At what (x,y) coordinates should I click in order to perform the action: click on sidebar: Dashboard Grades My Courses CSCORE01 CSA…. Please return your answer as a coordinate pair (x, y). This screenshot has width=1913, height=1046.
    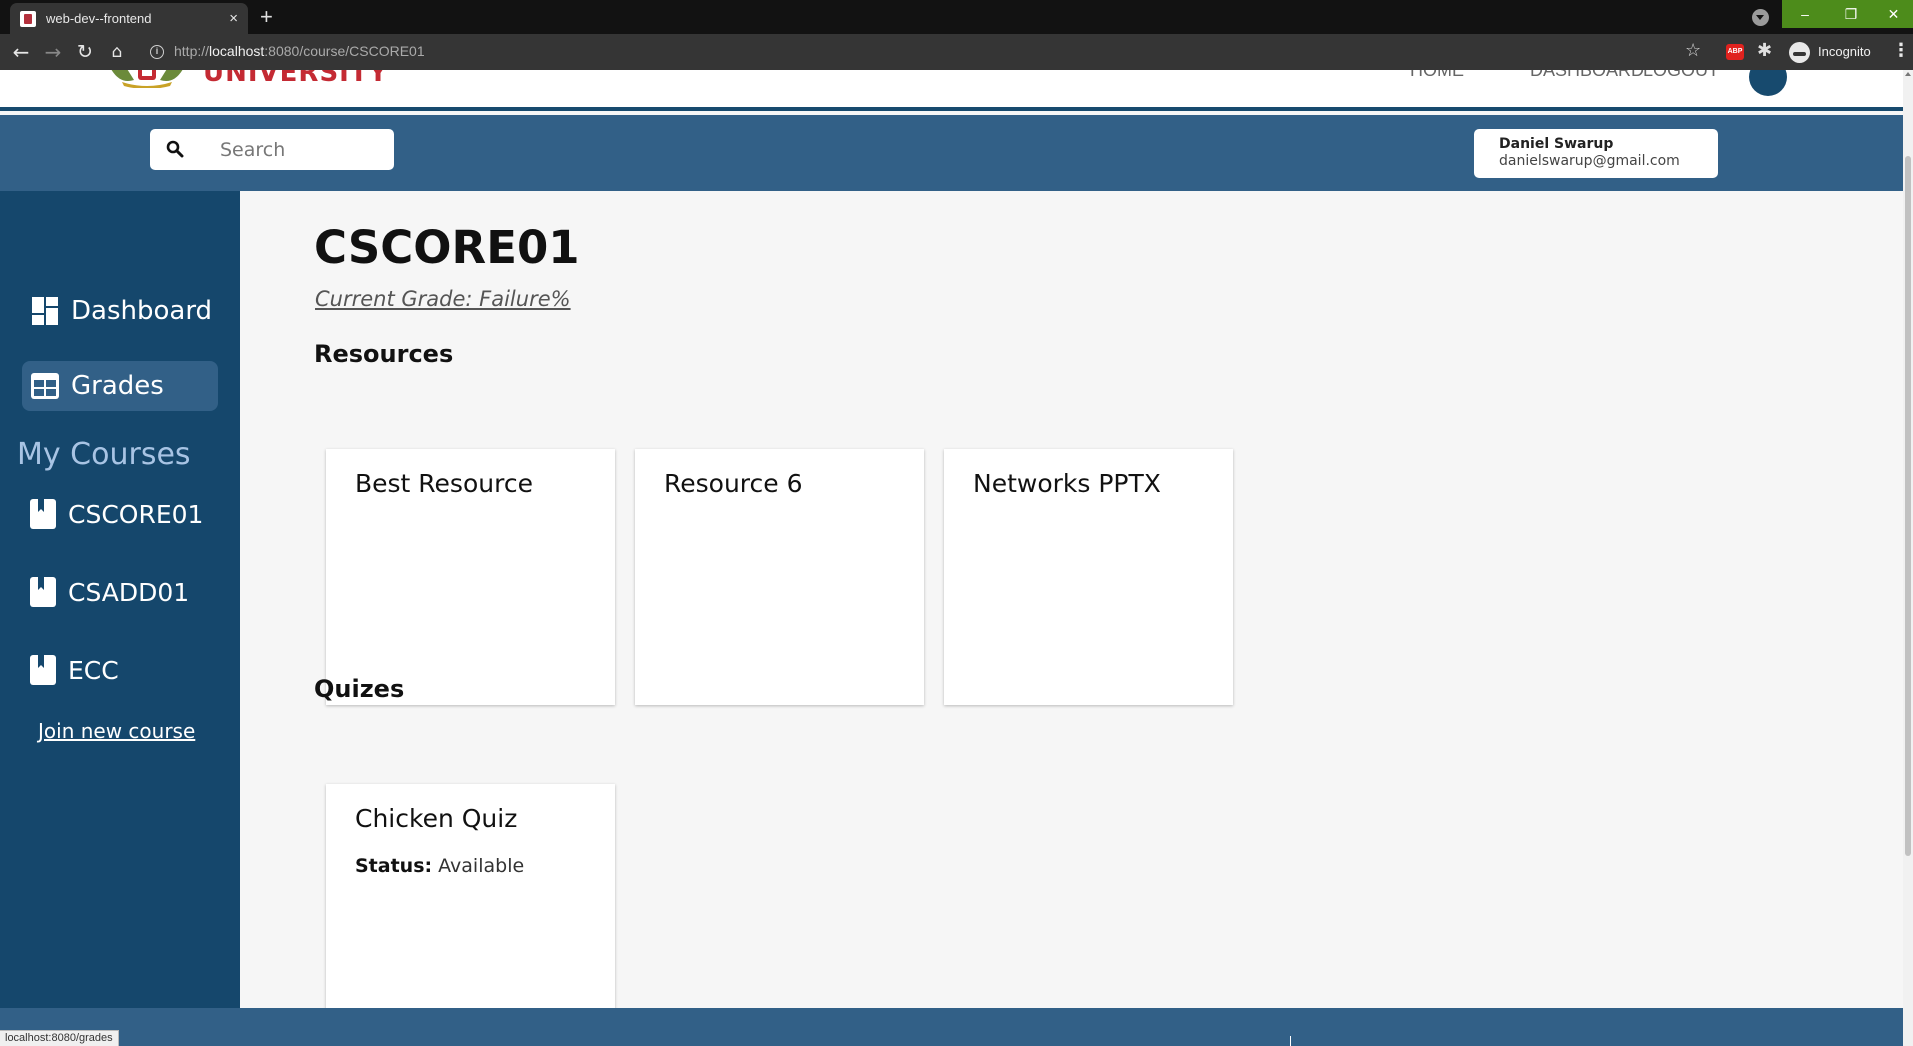
    Looking at the image, I should click on (120, 599).